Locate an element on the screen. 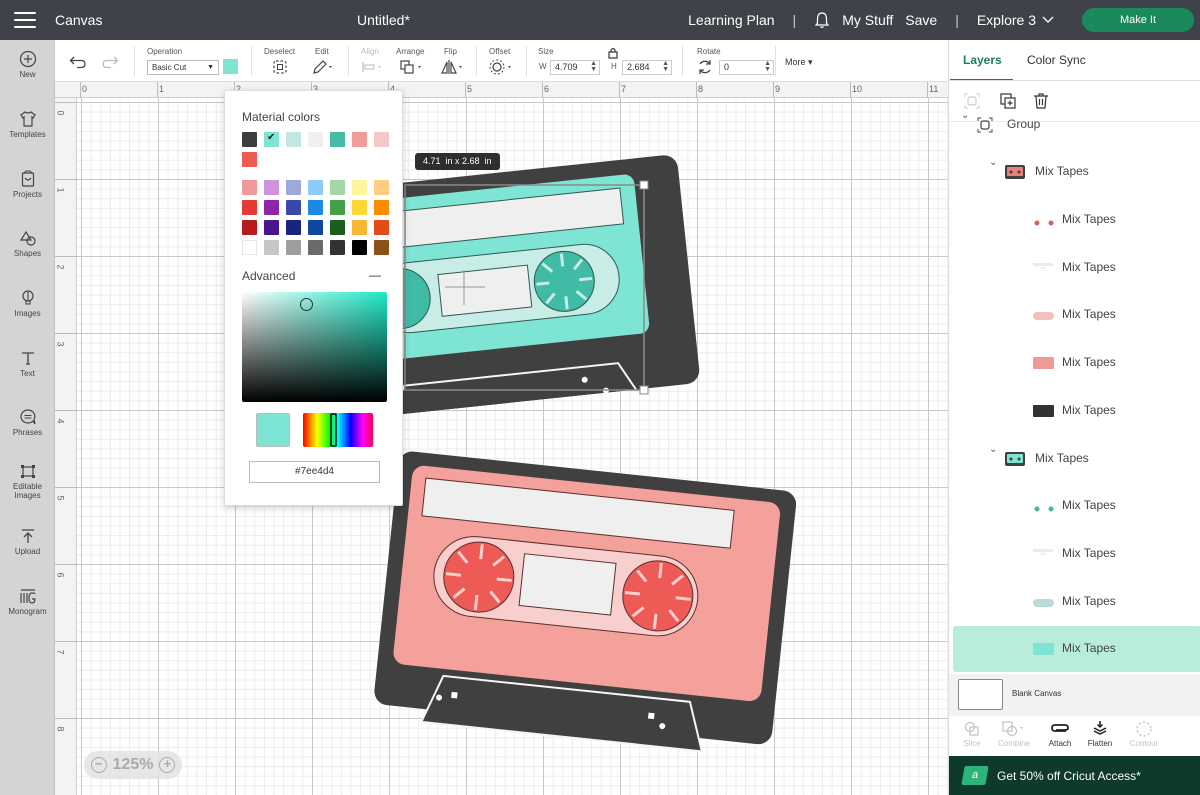 This screenshot has width=1200, height=795. sidebar-item-images: Images is located at coordinates (27, 303).